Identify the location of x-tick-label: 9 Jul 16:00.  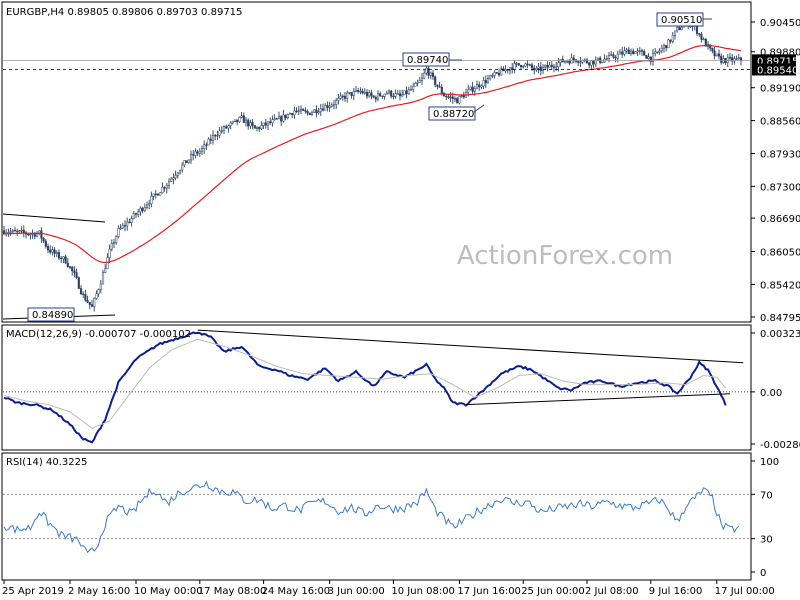
(676, 591).